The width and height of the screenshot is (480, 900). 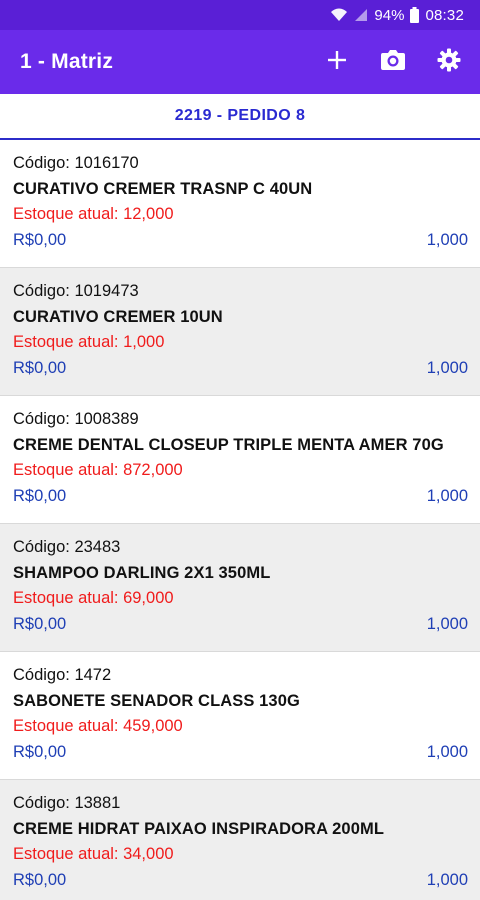 I want to click on item-stock: Estoque atual: 34,000, so click(x=93, y=854).